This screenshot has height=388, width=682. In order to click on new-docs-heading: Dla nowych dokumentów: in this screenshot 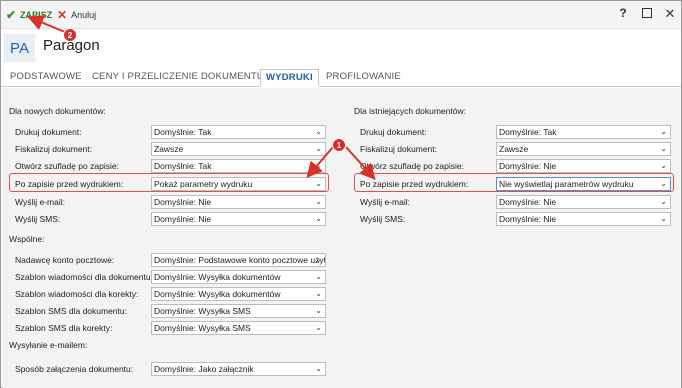, I will do `click(57, 111)`.